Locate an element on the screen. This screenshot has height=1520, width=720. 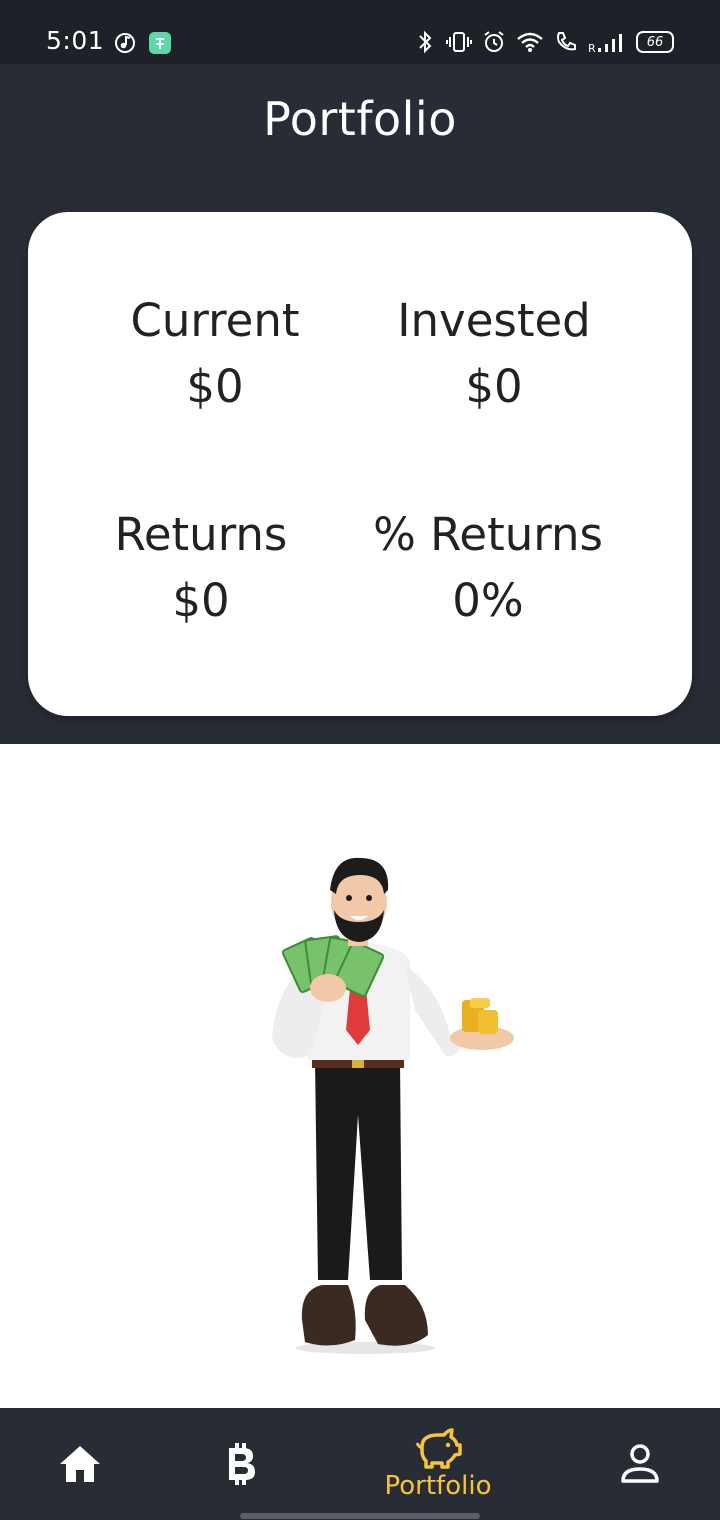
nav-home is located at coordinates (80, 1464).